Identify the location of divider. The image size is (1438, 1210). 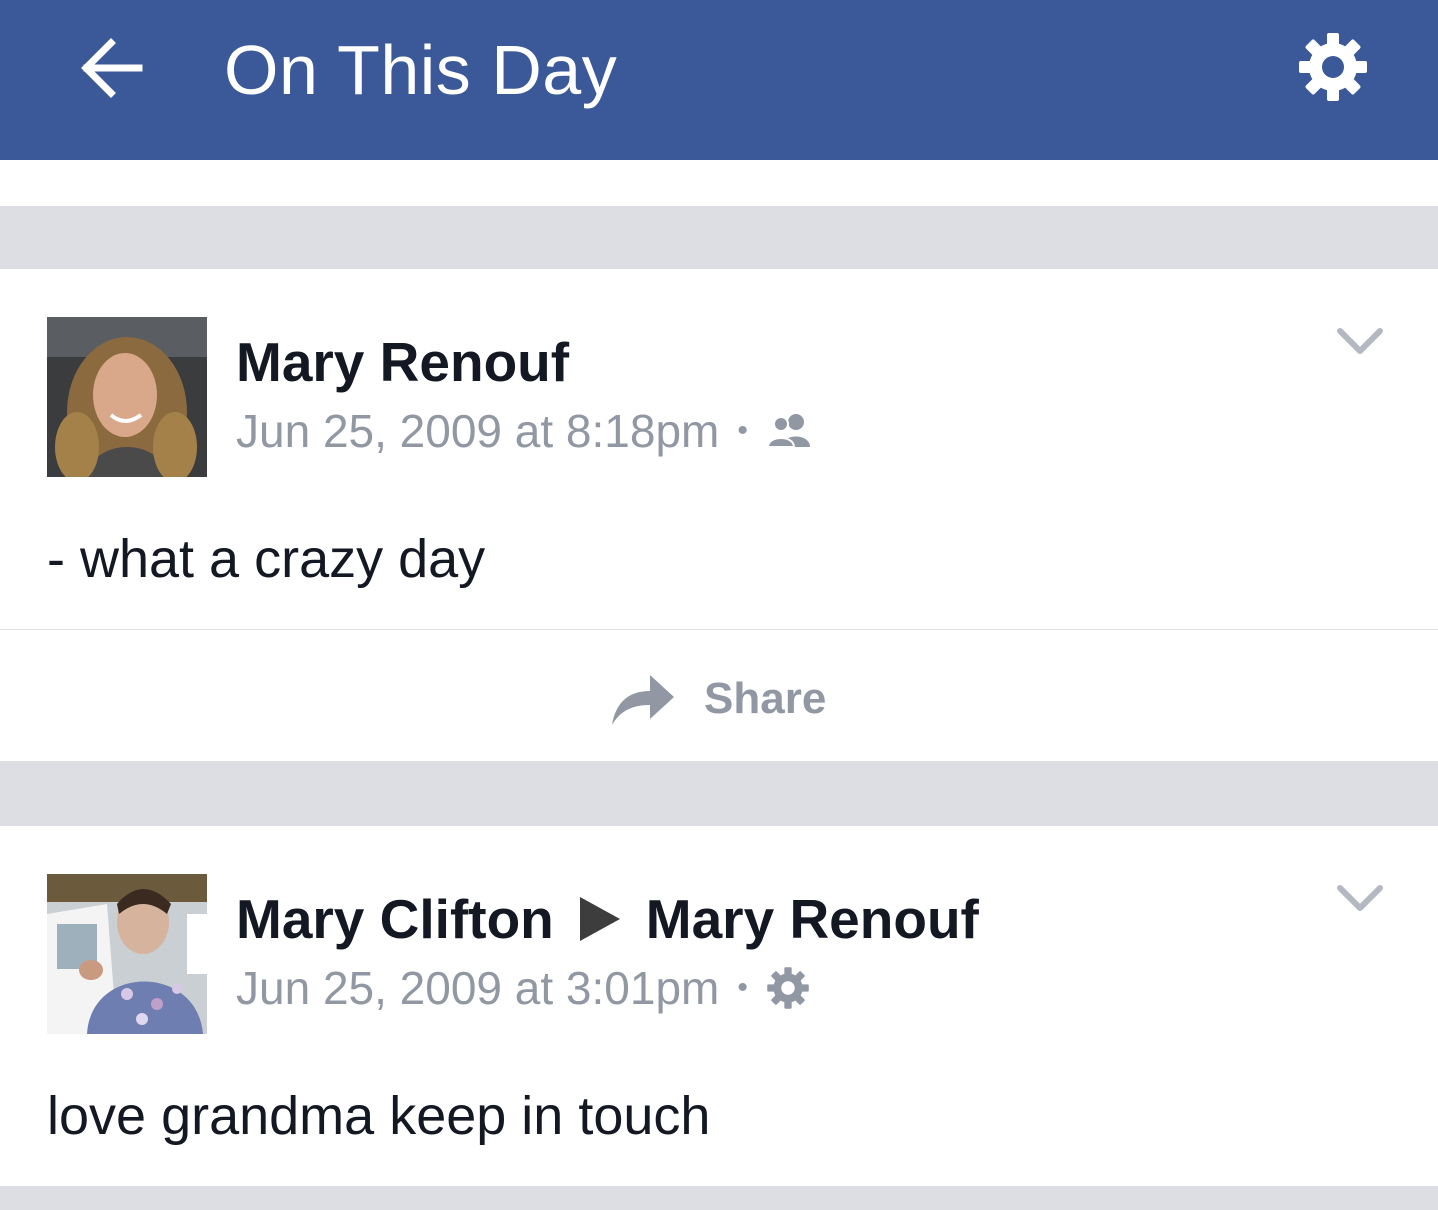
(719, 629).